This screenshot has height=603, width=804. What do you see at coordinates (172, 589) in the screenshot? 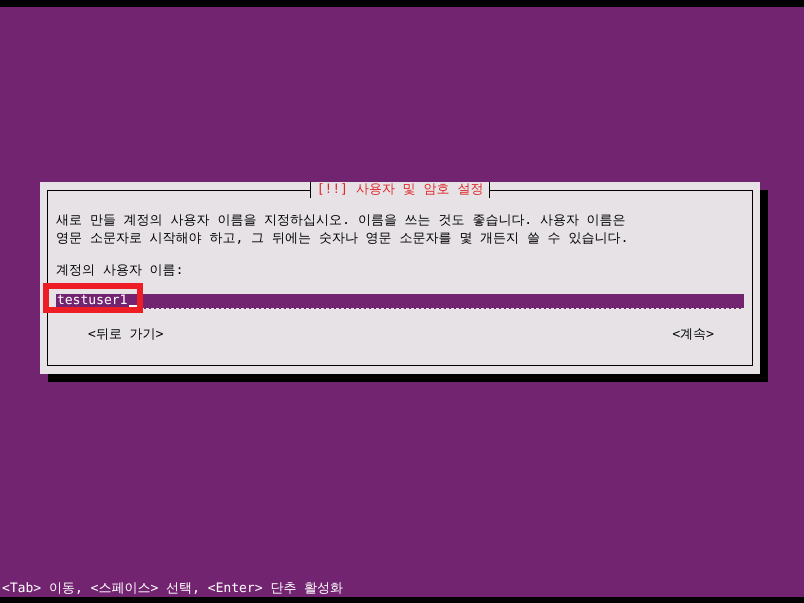
I see `status-bar-hint: <Tab> 이동, <스페이스> 선택, <Enter> 단추 활성화` at bounding box center [172, 589].